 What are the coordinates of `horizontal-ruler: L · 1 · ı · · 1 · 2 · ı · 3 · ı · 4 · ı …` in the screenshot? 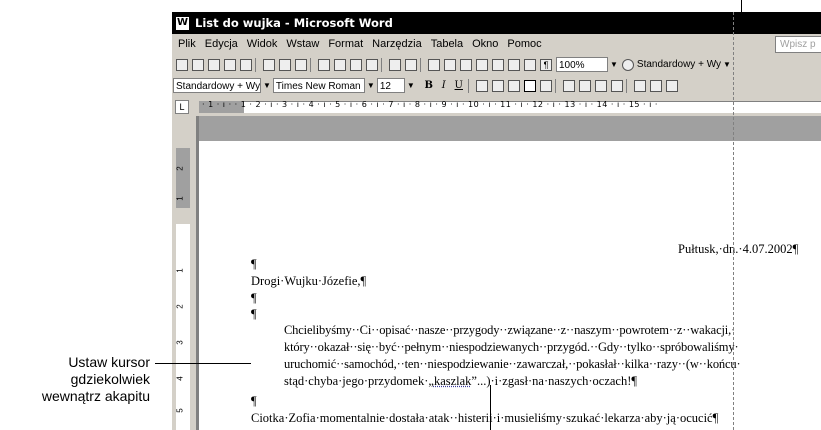 It's located at (496, 107).